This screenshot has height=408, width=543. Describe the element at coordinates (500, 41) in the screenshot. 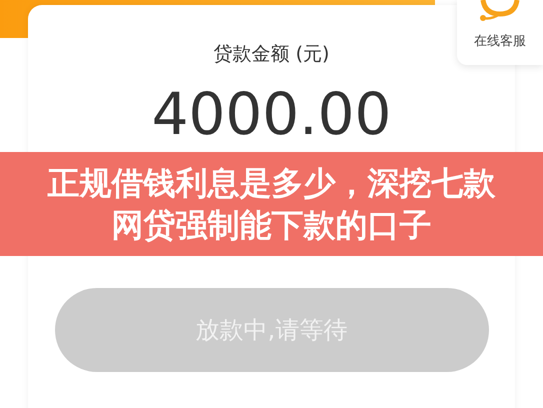

I see `support-label: 在线客服` at that location.